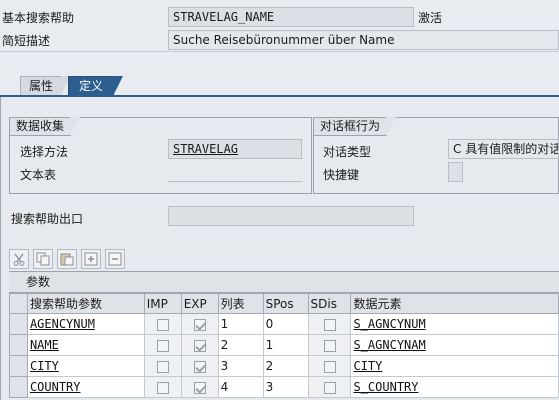 The image size is (559, 400). What do you see at coordinates (355, 126) in the screenshot?
I see `dialog-behavior-title: 对话框行为` at bounding box center [355, 126].